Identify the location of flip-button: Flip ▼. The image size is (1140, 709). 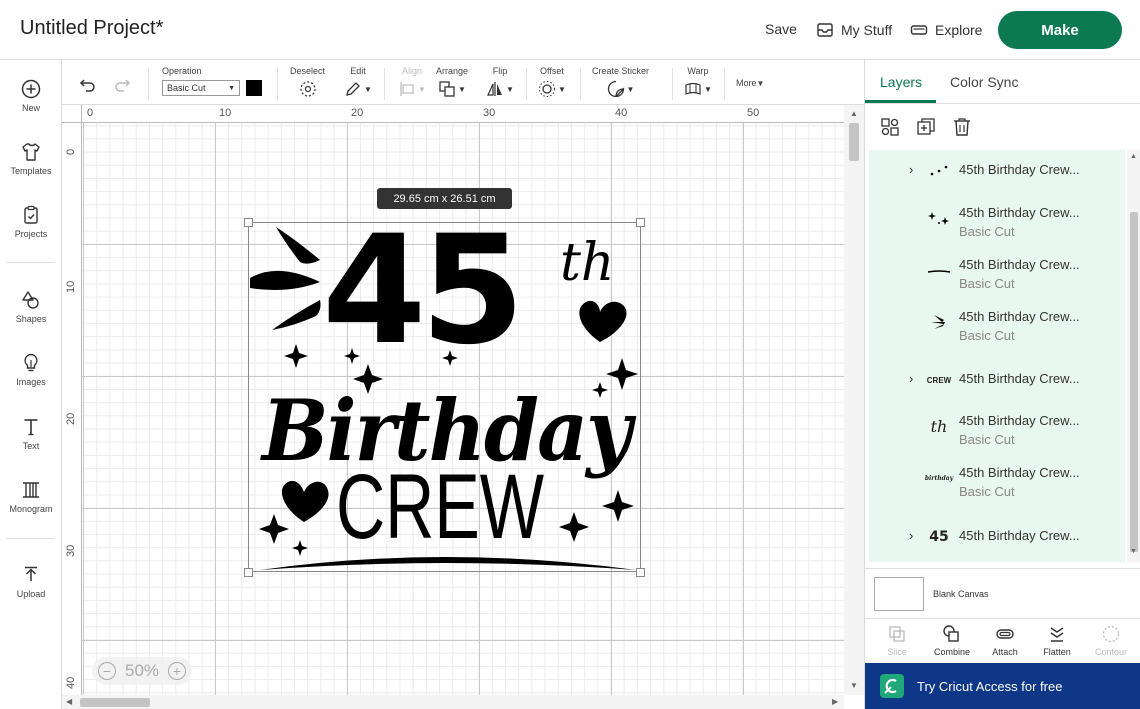
(500, 83).